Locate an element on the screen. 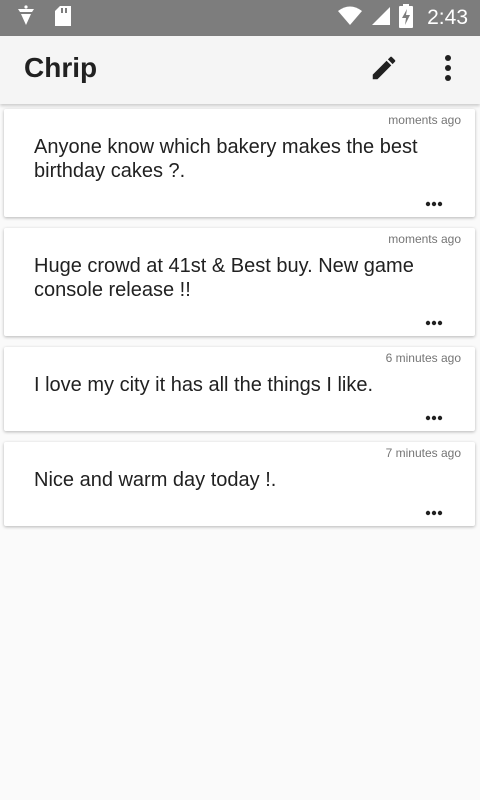 This screenshot has height=800, width=480. sd-card-icon is located at coordinates (63, 18).